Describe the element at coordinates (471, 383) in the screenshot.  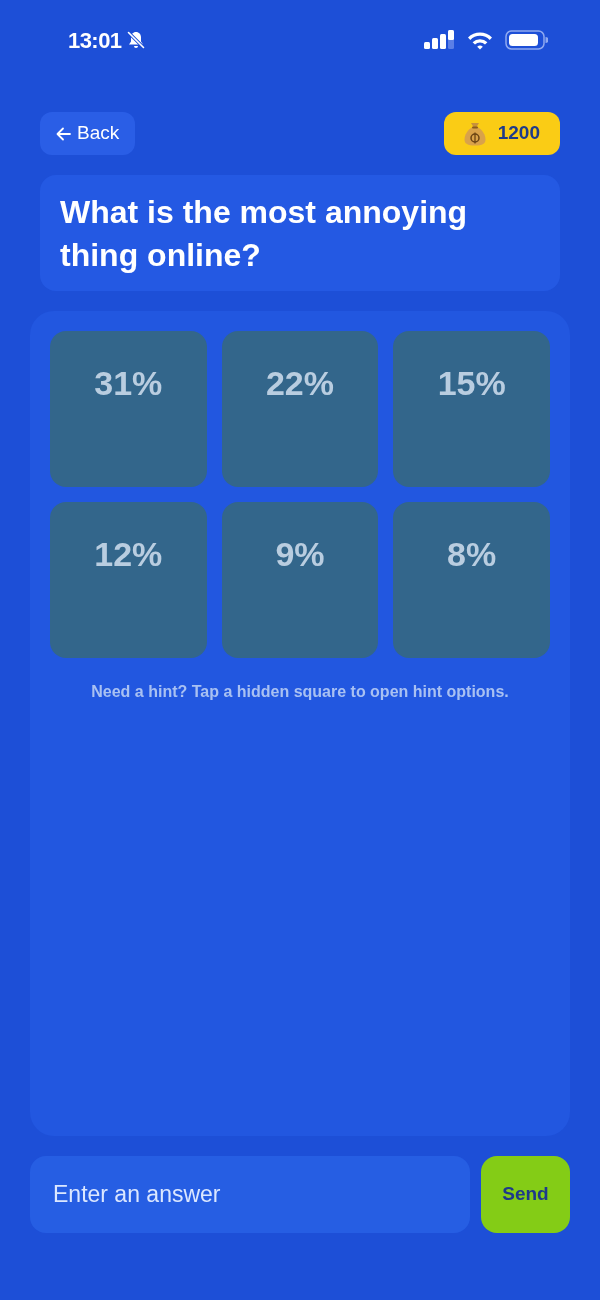
I see `percent-label: 15%` at that location.